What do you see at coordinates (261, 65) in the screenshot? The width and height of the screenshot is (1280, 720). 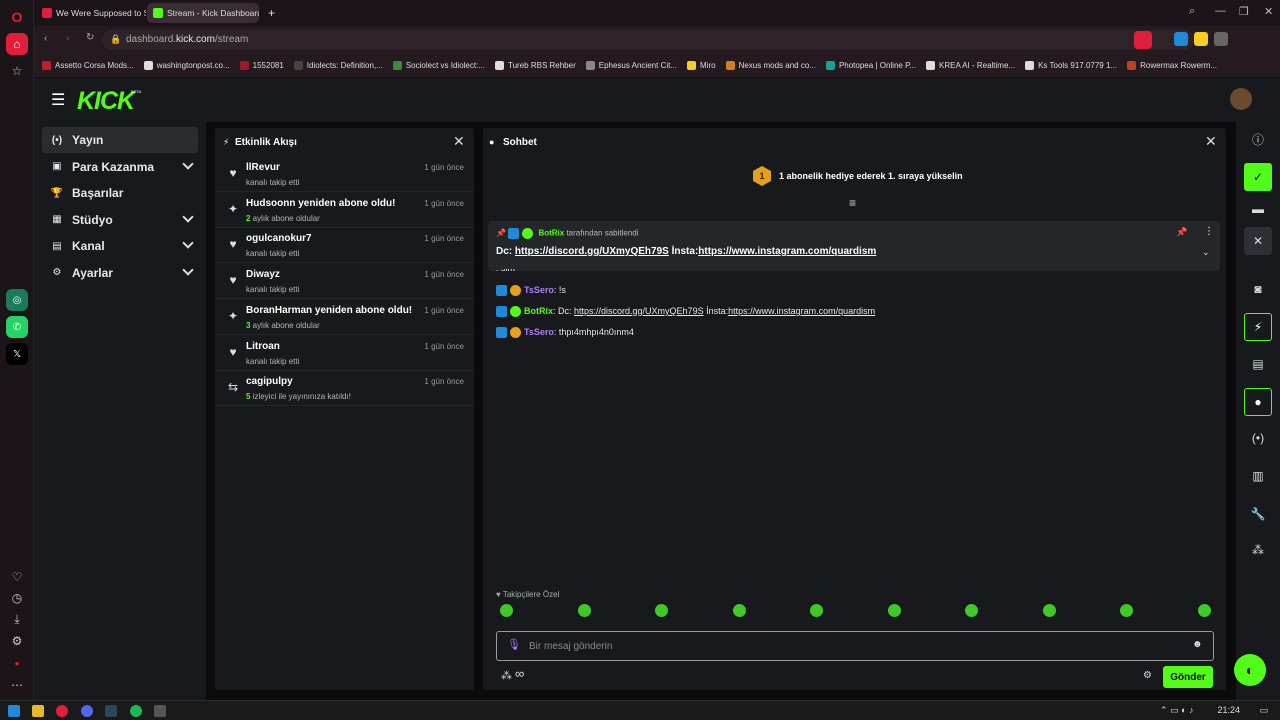 I see `bookmark-item: 1552081` at bounding box center [261, 65].